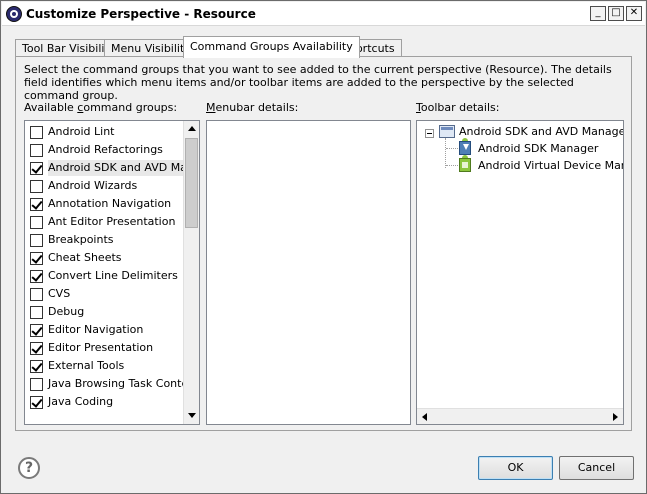 The width and height of the screenshot is (647, 494). I want to click on command-group-row: External Tools, so click(106, 366).